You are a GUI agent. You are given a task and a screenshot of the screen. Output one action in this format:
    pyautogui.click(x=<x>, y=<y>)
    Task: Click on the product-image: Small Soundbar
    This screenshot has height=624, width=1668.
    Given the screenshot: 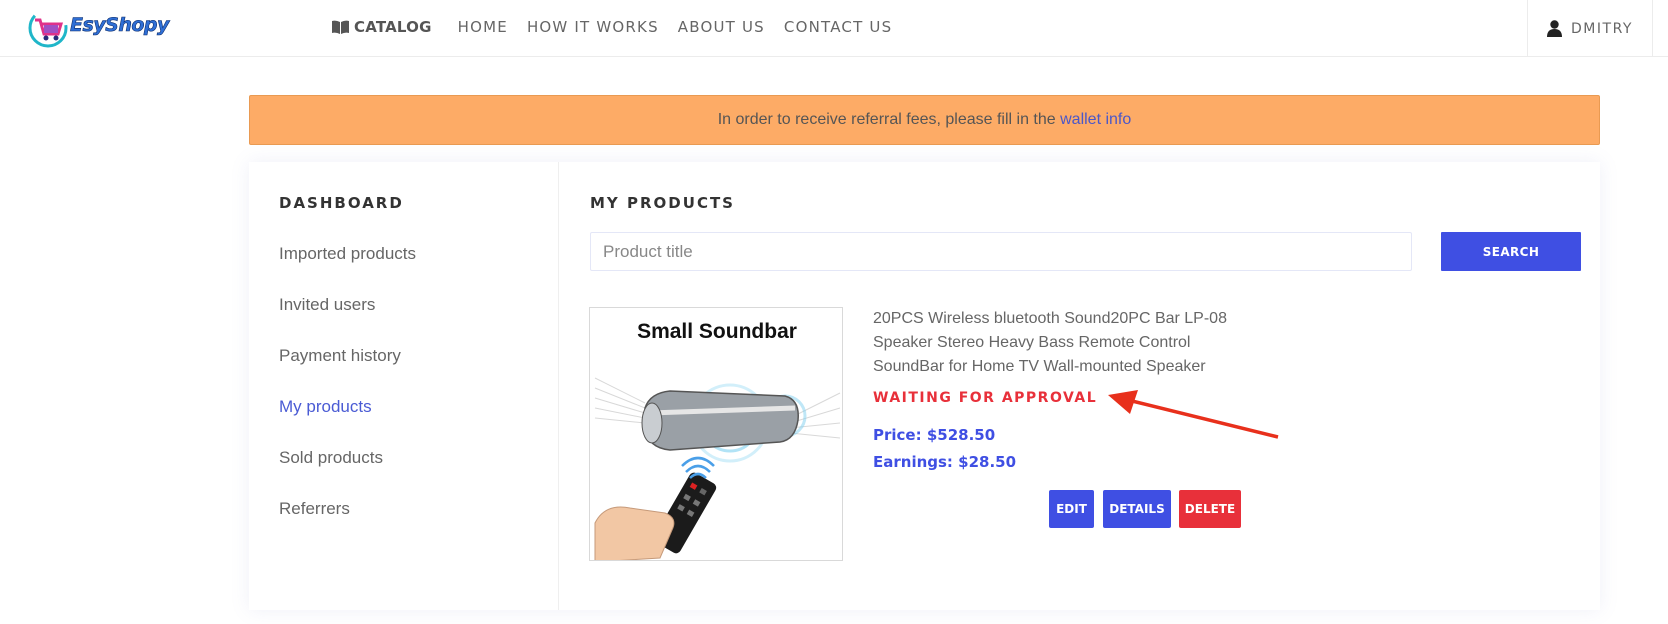 What is the action you would take?
    pyautogui.click(x=716, y=434)
    